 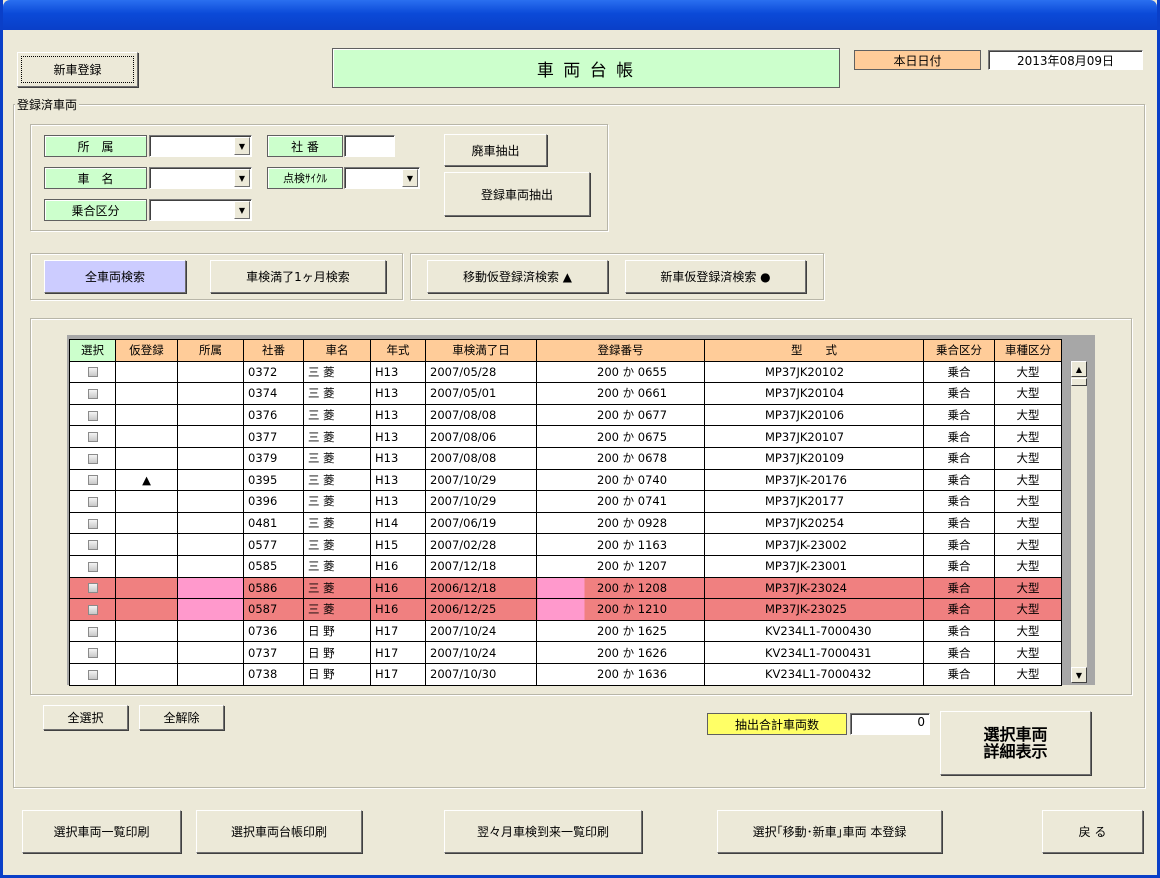 I want to click on kind-cell: 大型, so click(x=1028, y=523).